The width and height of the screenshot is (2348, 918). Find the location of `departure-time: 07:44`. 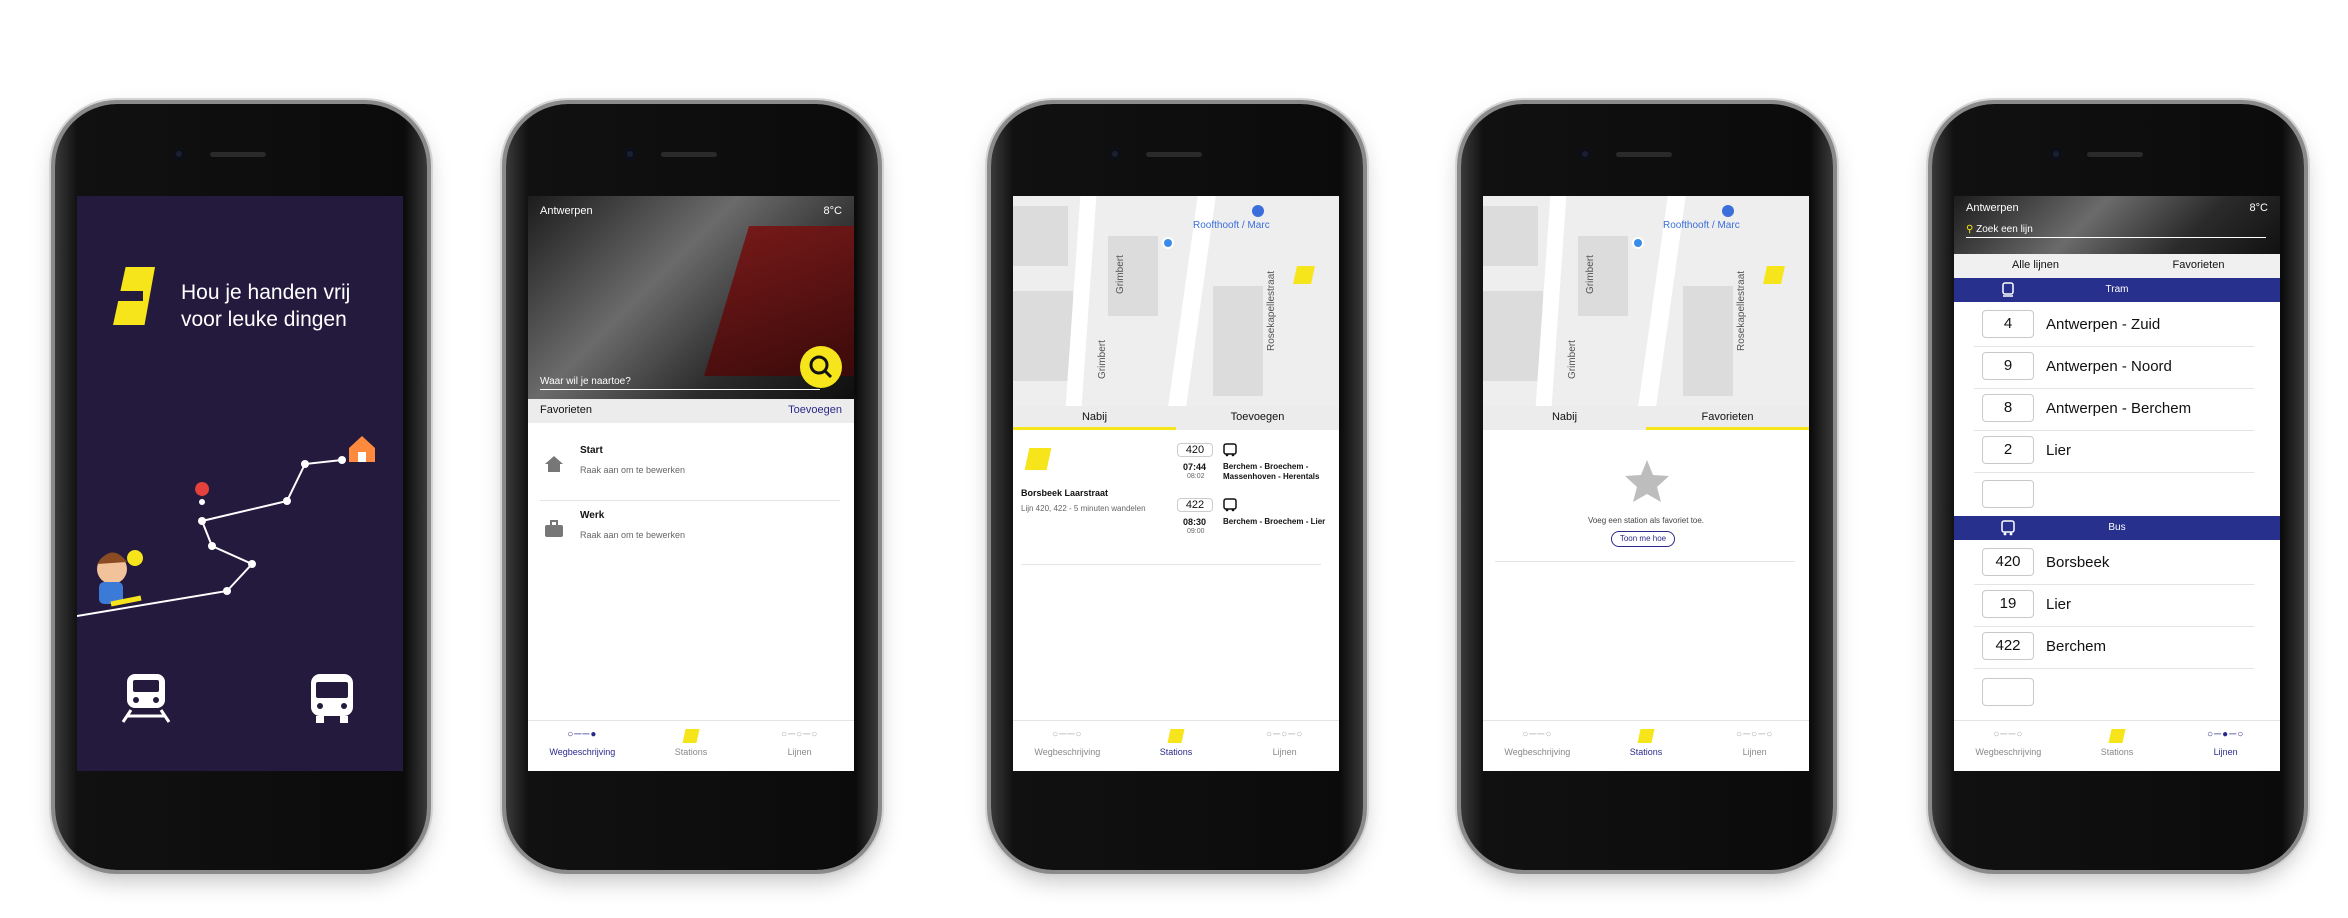

departure-time: 07:44 is located at coordinates (1195, 467).